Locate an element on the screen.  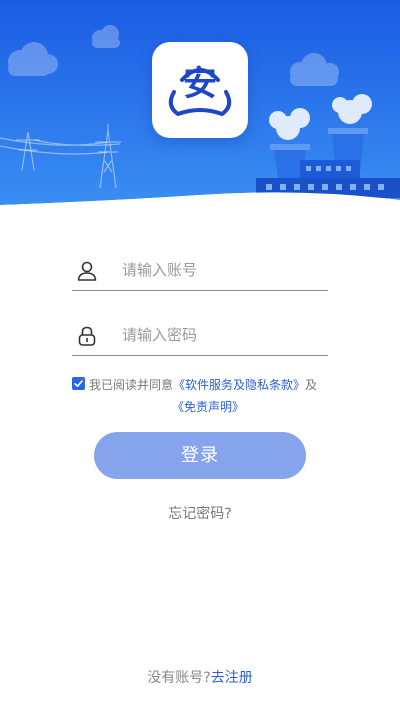
register-link: 去注册 is located at coordinates (232, 678).